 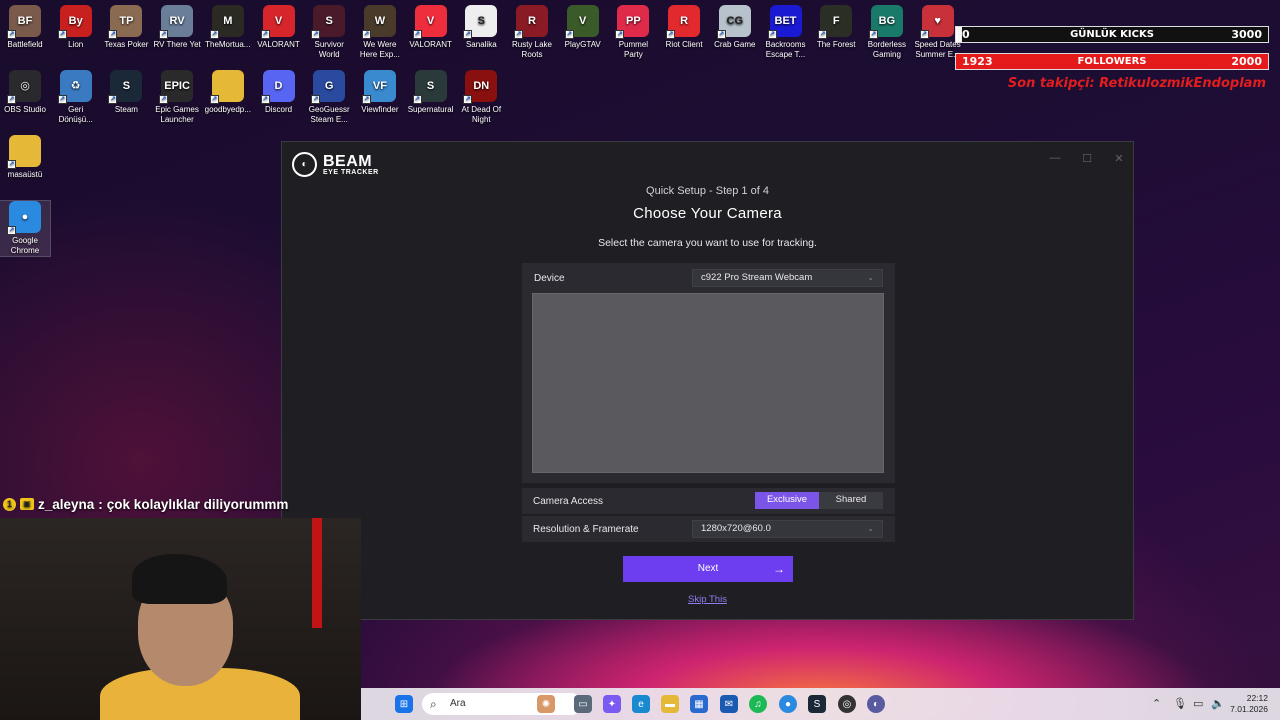 What do you see at coordinates (887, 32) in the screenshot?
I see `desktop-icon: BG ↗ Borderless Gaming` at bounding box center [887, 32].